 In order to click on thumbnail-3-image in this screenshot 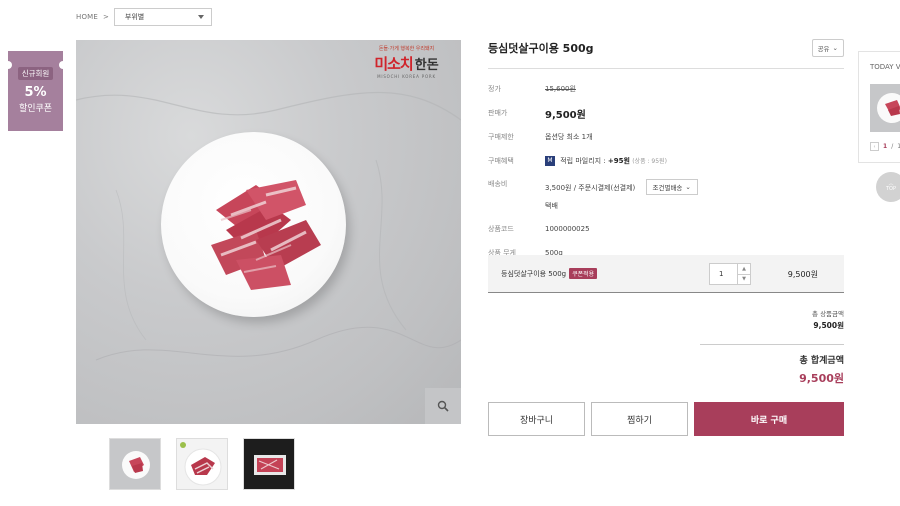, I will do `click(270, 465)`.